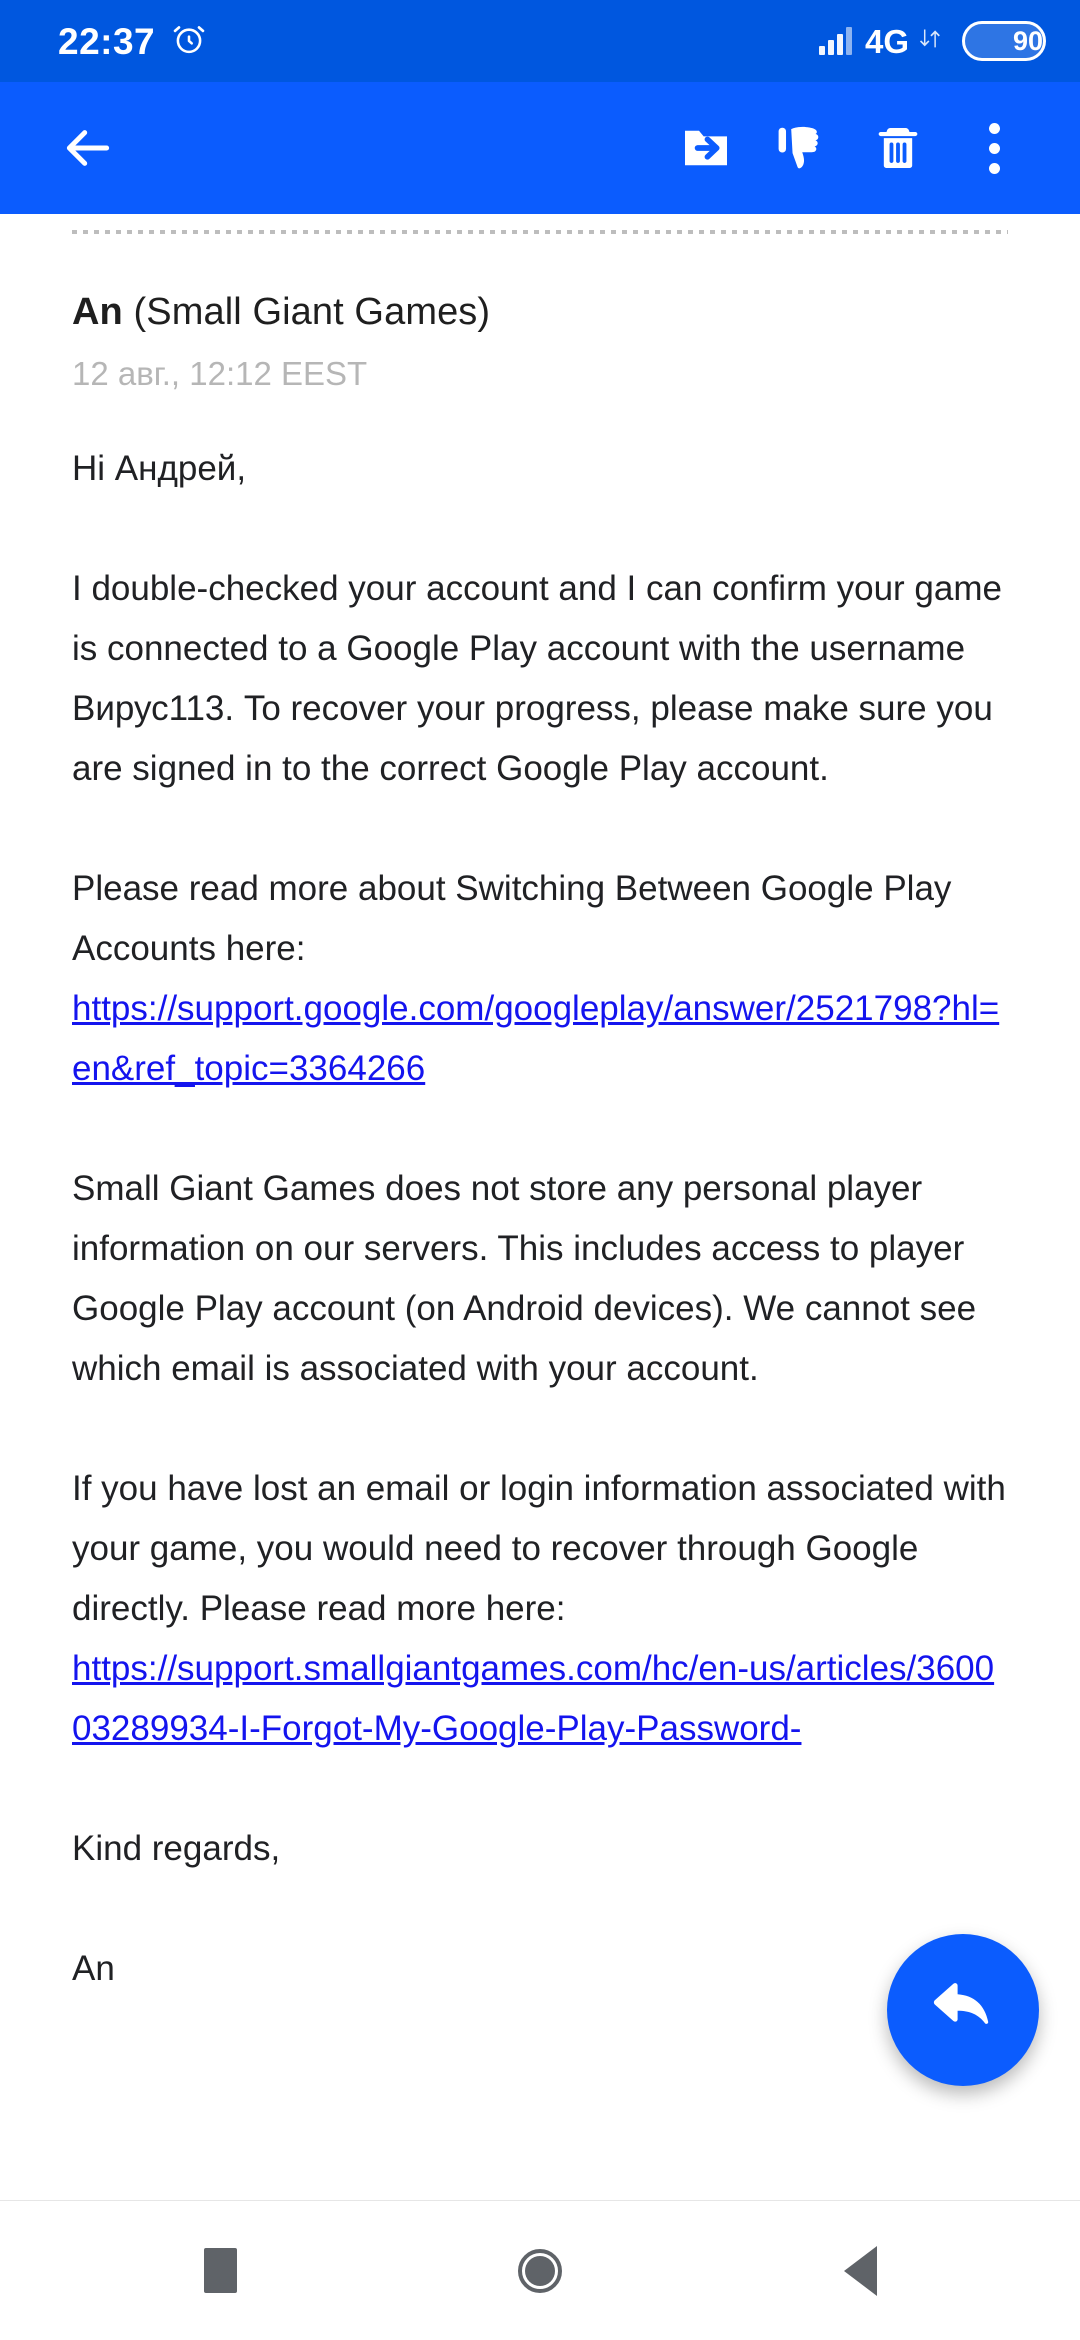 Image resolution: width=1080 pixels, height=2340 pixels. What do you see at coordinates (306, 312) in the screenshot?
I see `sender-organization: (Small Giant Games)` at bounding box center [306, 312].